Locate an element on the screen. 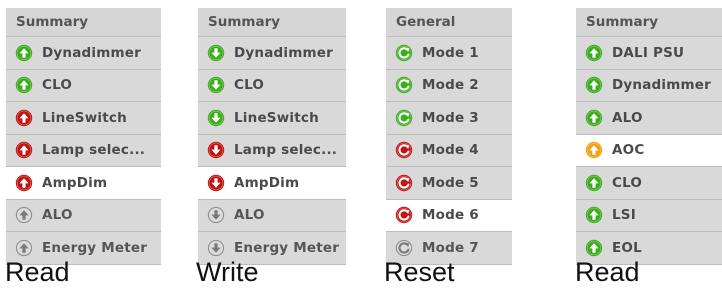  row-label: Mode 4 is located at coordinates (450, 150).